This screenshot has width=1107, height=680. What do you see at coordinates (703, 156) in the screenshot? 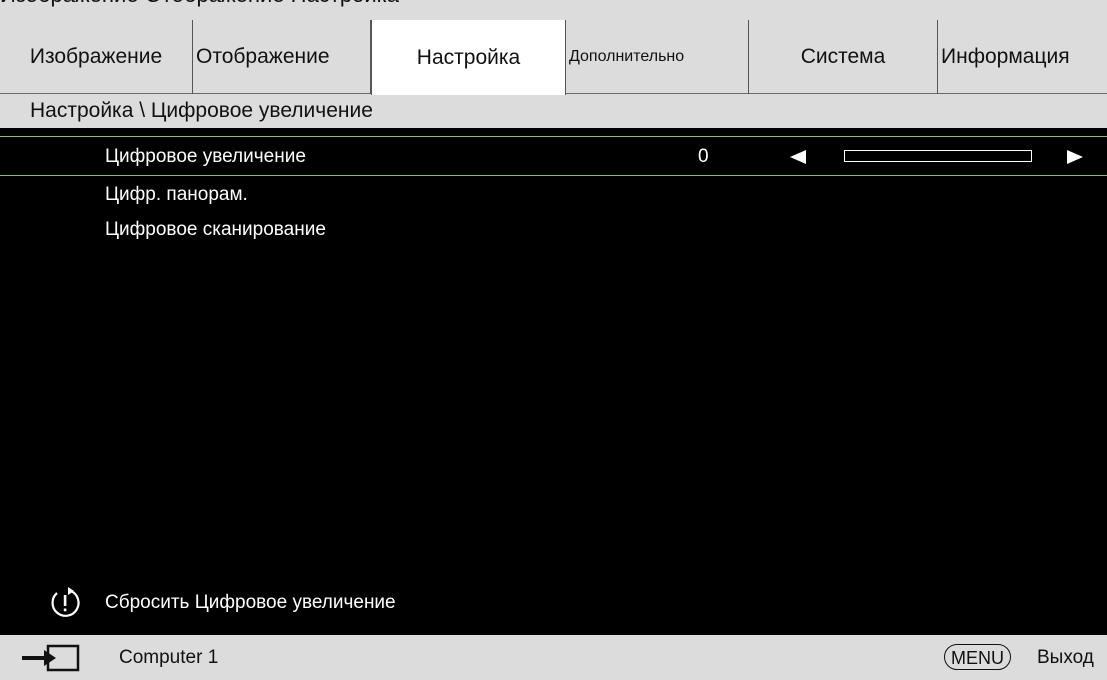
I see `digital-zoom-value: 0` at bounding box center [703, 156].